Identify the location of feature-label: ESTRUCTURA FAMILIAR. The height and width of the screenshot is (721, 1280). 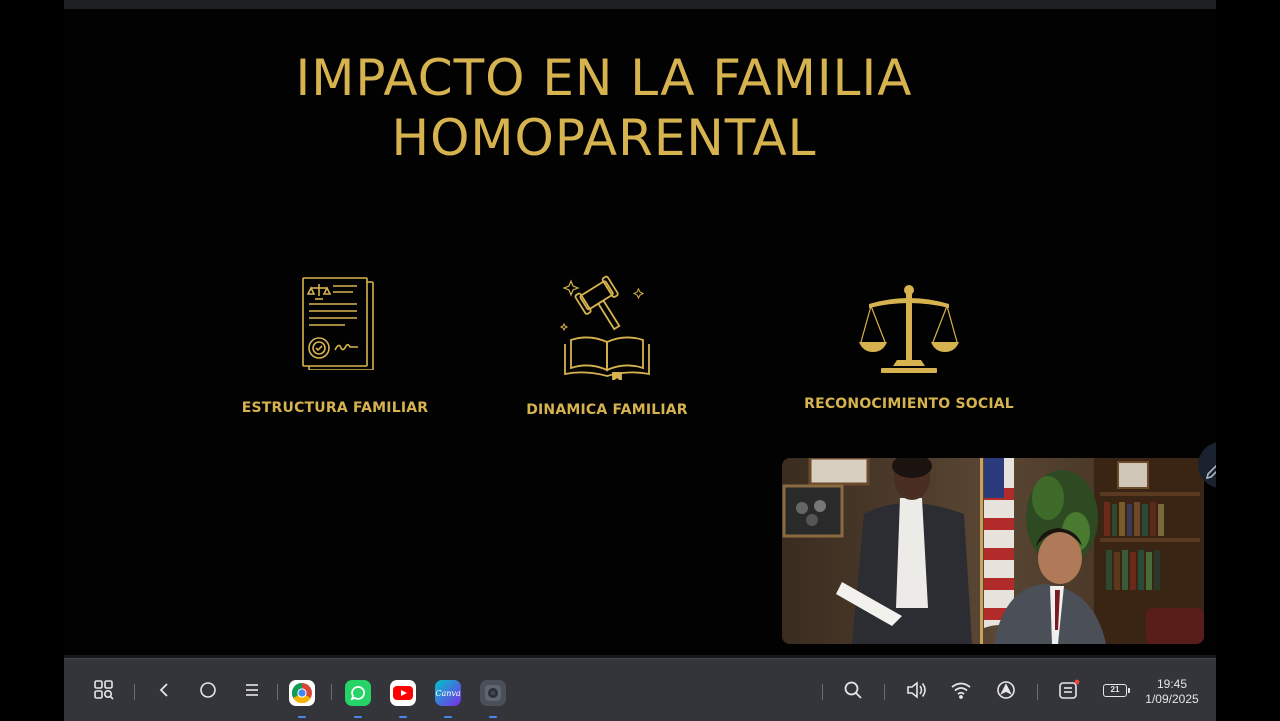
(335, 408).